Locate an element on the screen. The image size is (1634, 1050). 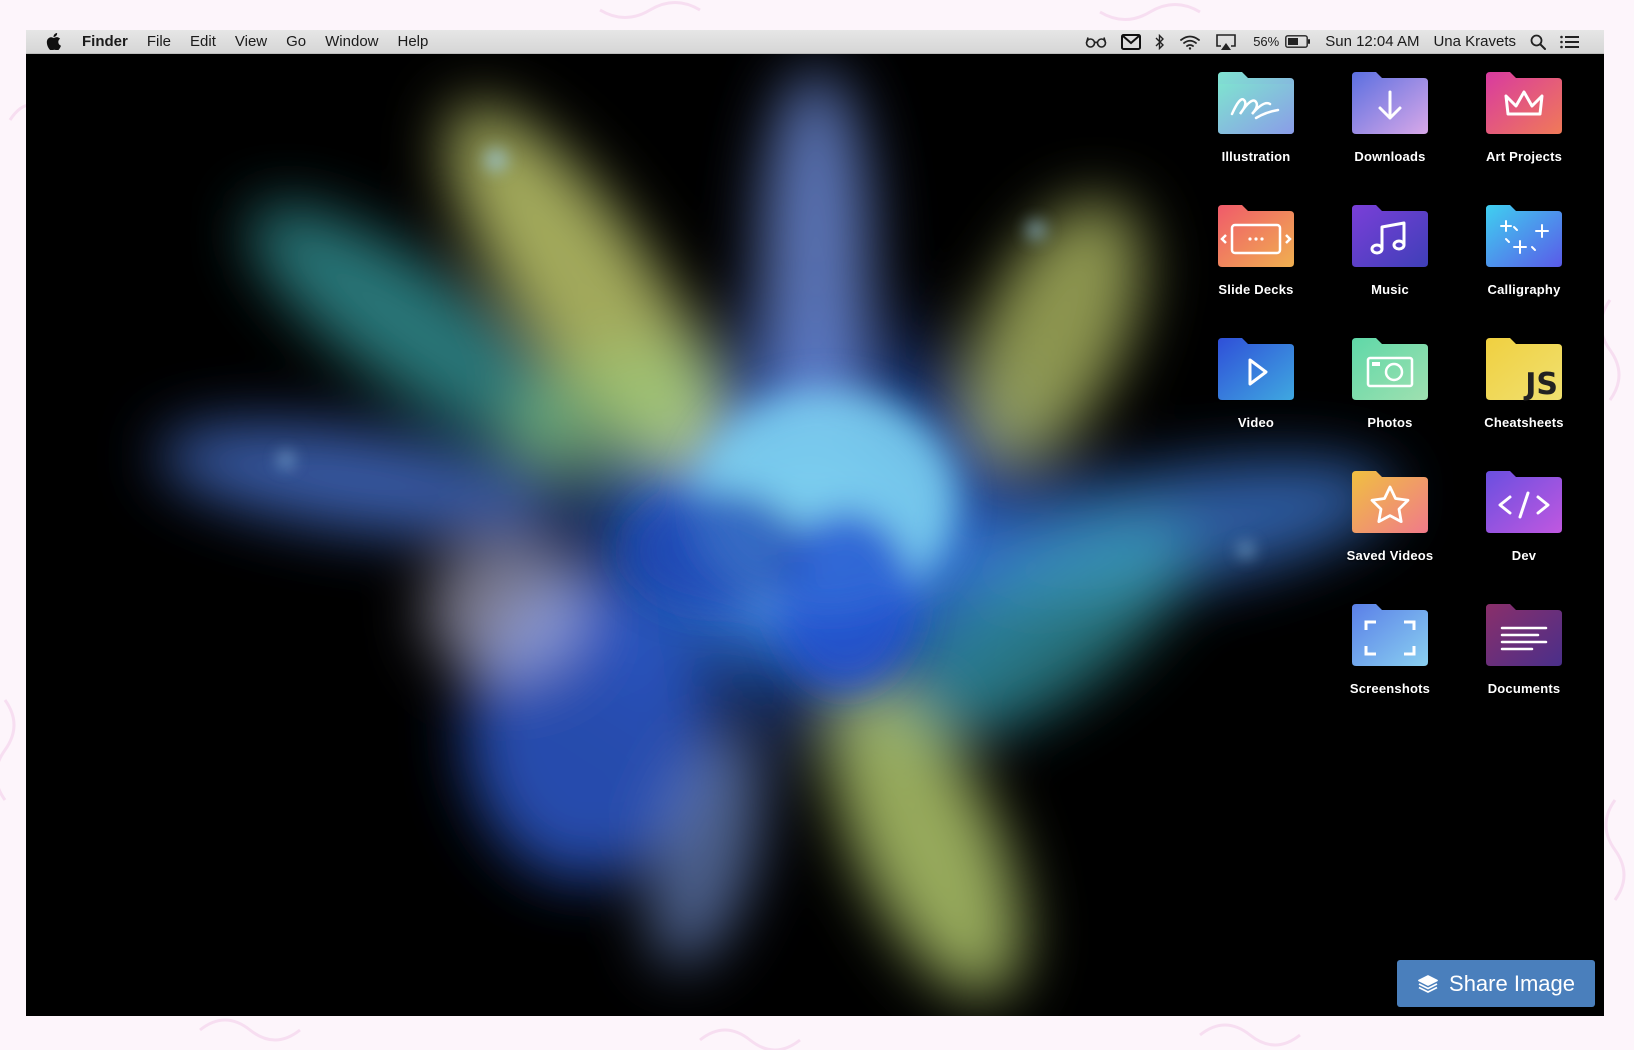
folder-slide-decks: Slide Decks is located at coordinates (1256, 263).